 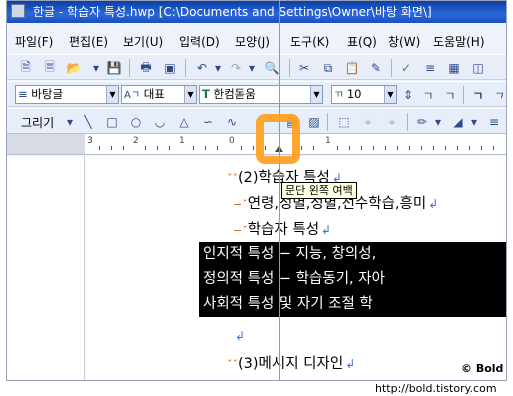 What do you see at coordinates (206, 94) in the screenshot?
I see `truetype-font-icon: T` at bounding box center [206, 94].